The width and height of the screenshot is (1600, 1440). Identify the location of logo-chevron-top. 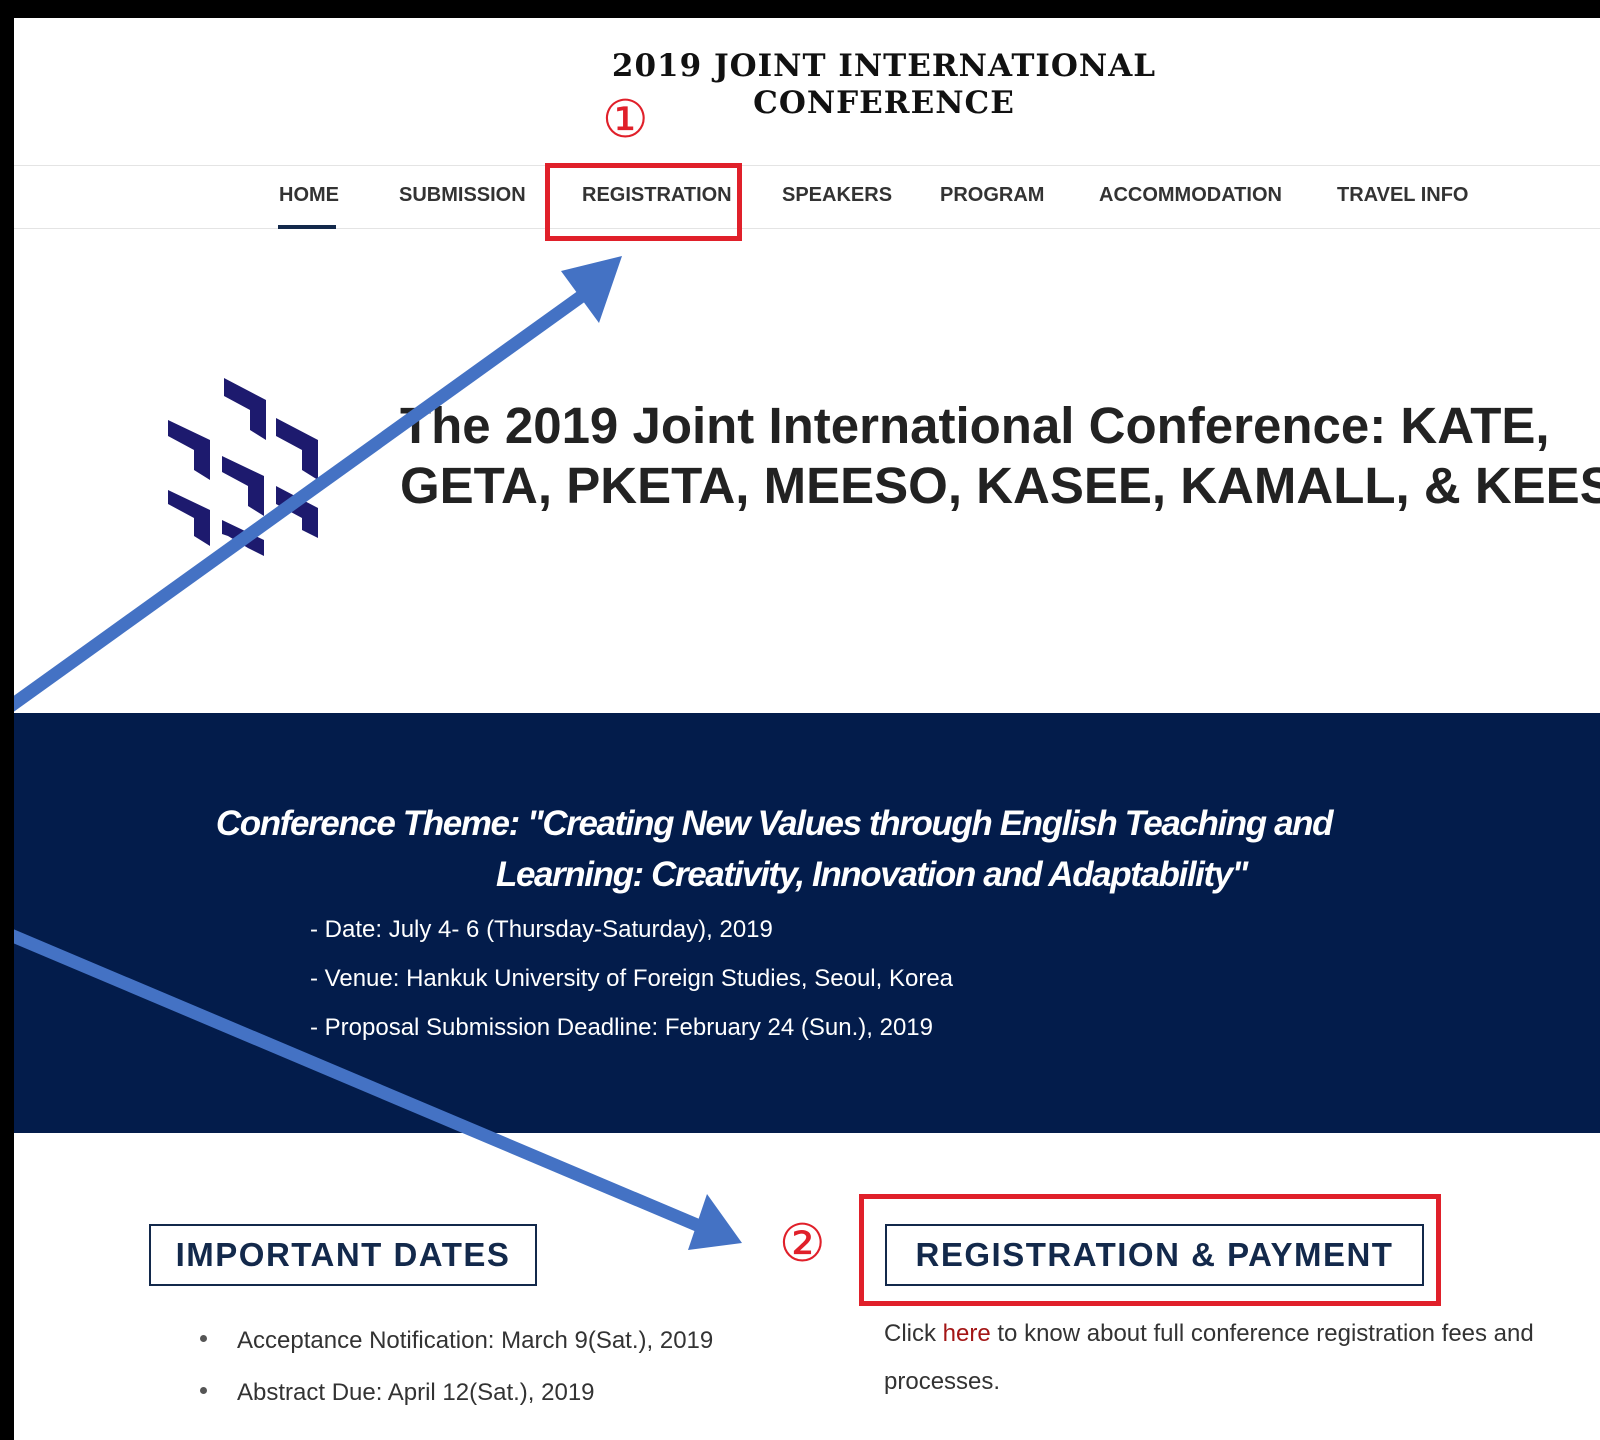
(245, 409).